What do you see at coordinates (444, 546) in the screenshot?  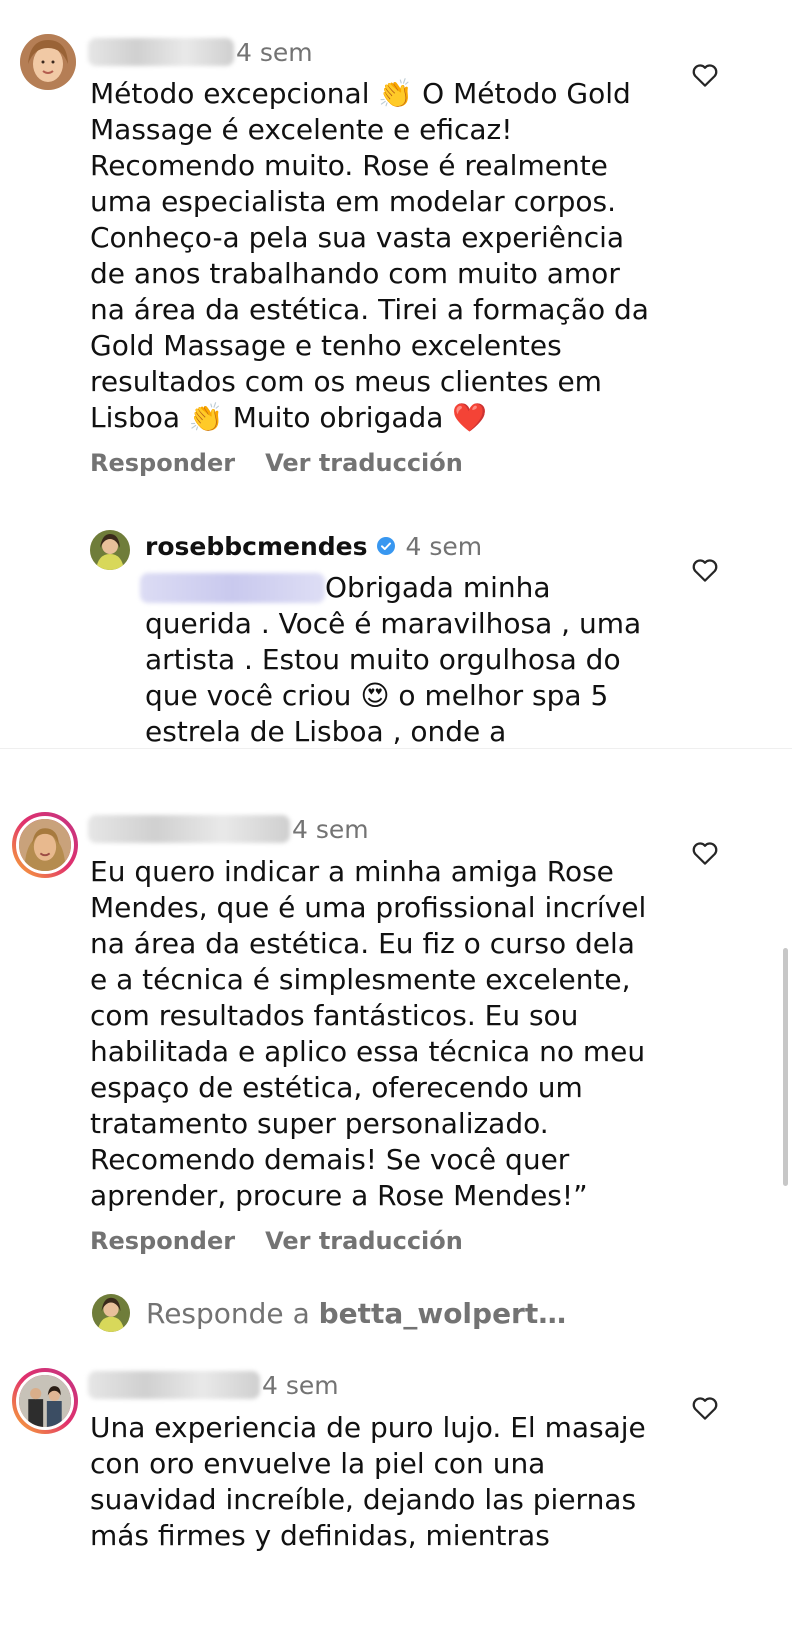 I see `reply-time: 4 sem` at bounding box center [444, 546].